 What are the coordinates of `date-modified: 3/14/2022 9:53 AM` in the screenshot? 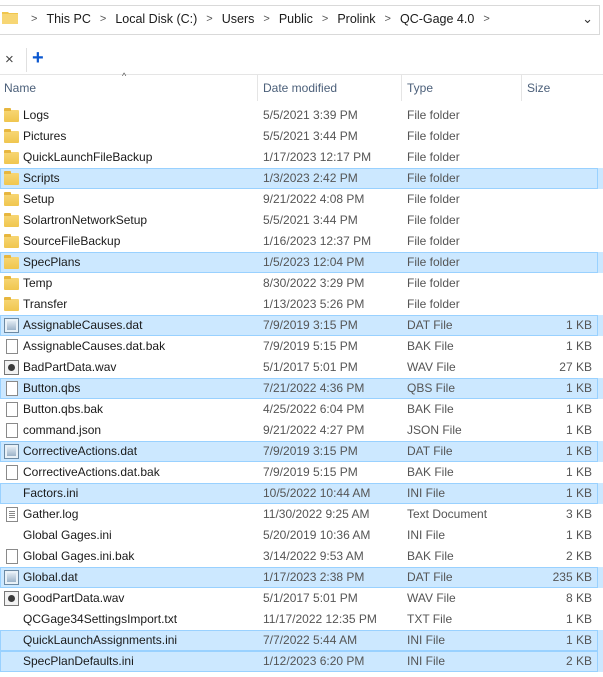 It's located at (313, 556).